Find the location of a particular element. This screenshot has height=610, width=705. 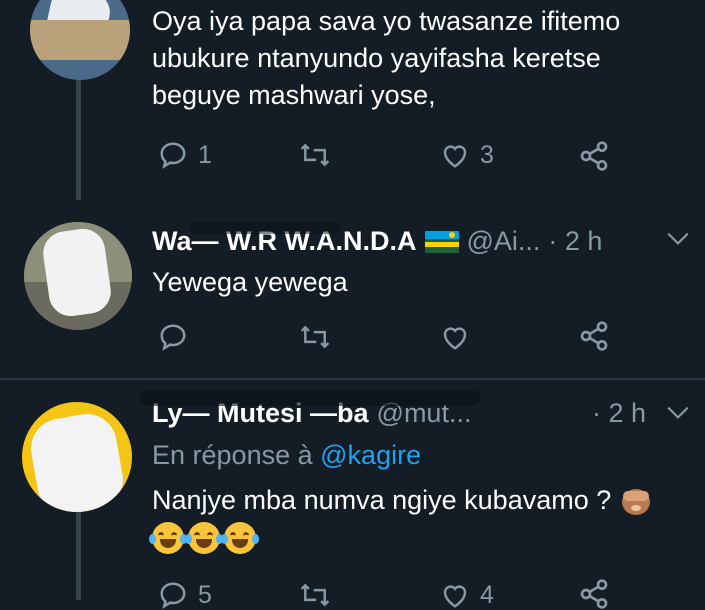

reply-button: 1 is located at coordinates (185, 155).